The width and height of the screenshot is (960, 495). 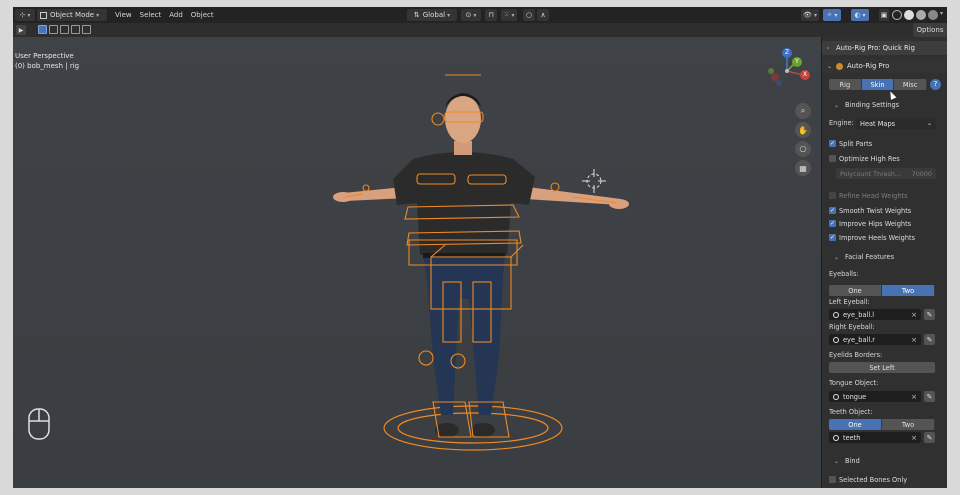 What do you see at coordinates (529, 15) in the screenshot?
I see `proportional-editing-toggle: ○` at bounding box center [529, 15].